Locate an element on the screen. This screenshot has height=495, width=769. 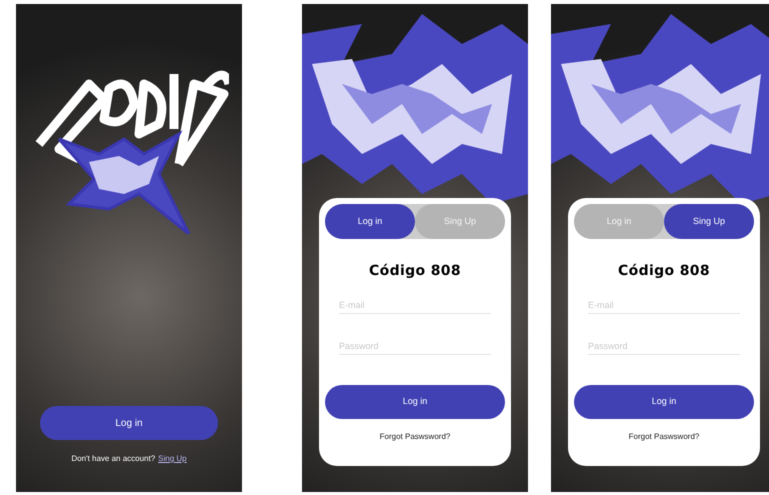
signup-prompt: Don't have an account? is located at coordinates (113, 459).